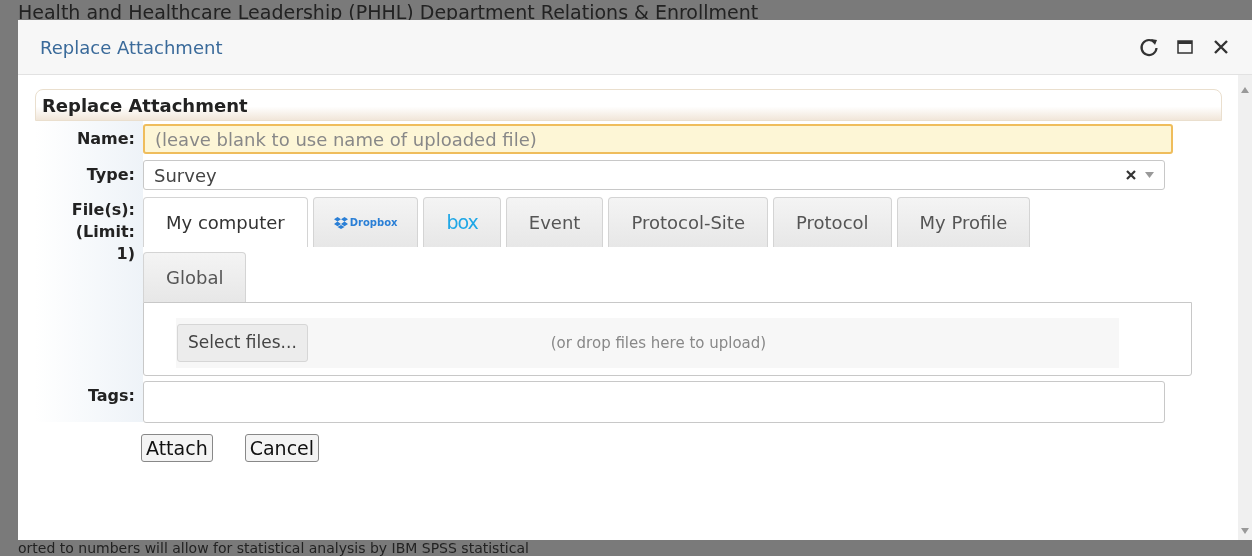  Describe the element at coordinates (554, 222) in the screenshot. I see `source-tab: Event` at that location.